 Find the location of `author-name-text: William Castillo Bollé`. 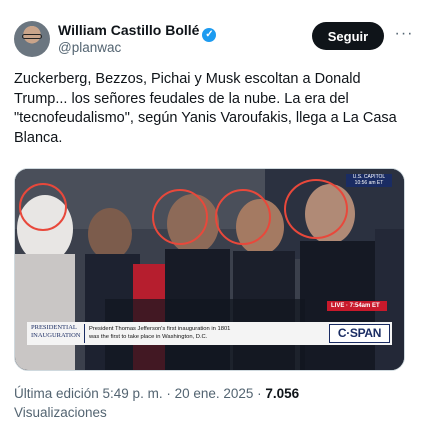

author-name-text: William Castillo Bollé is located at coordinates (128, 30).